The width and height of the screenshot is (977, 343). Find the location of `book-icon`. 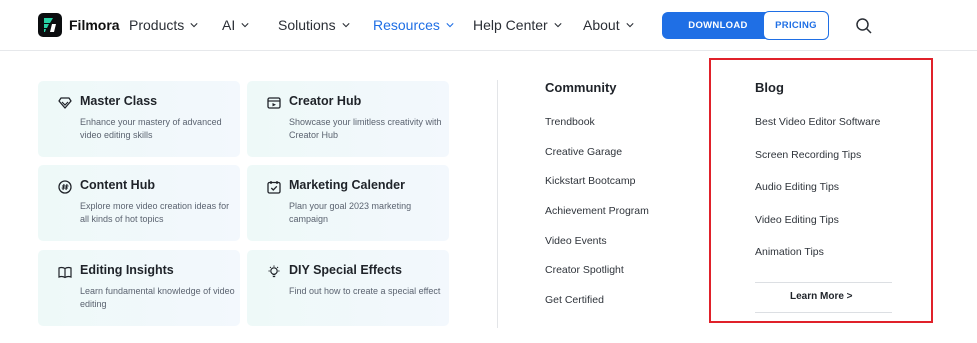

book-icon is located at coordinates (65, 272).